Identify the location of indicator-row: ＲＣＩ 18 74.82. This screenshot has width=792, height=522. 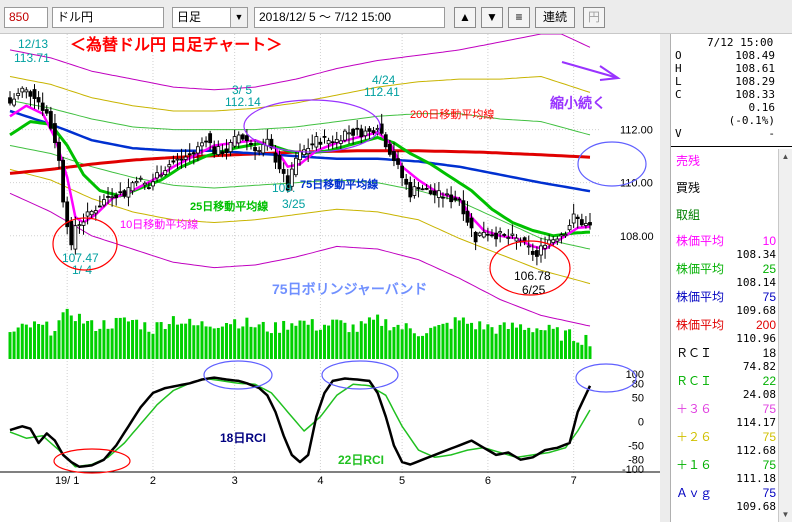
(726, 360).